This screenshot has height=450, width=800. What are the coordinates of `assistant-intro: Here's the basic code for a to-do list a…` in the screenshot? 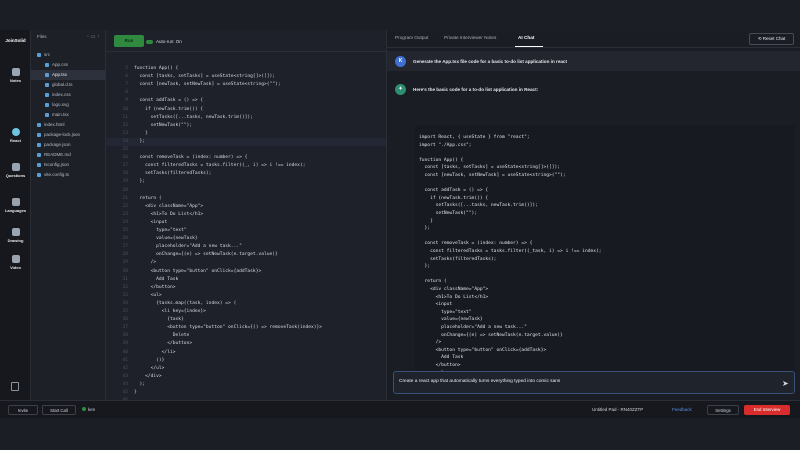 It's located at (476, 89).